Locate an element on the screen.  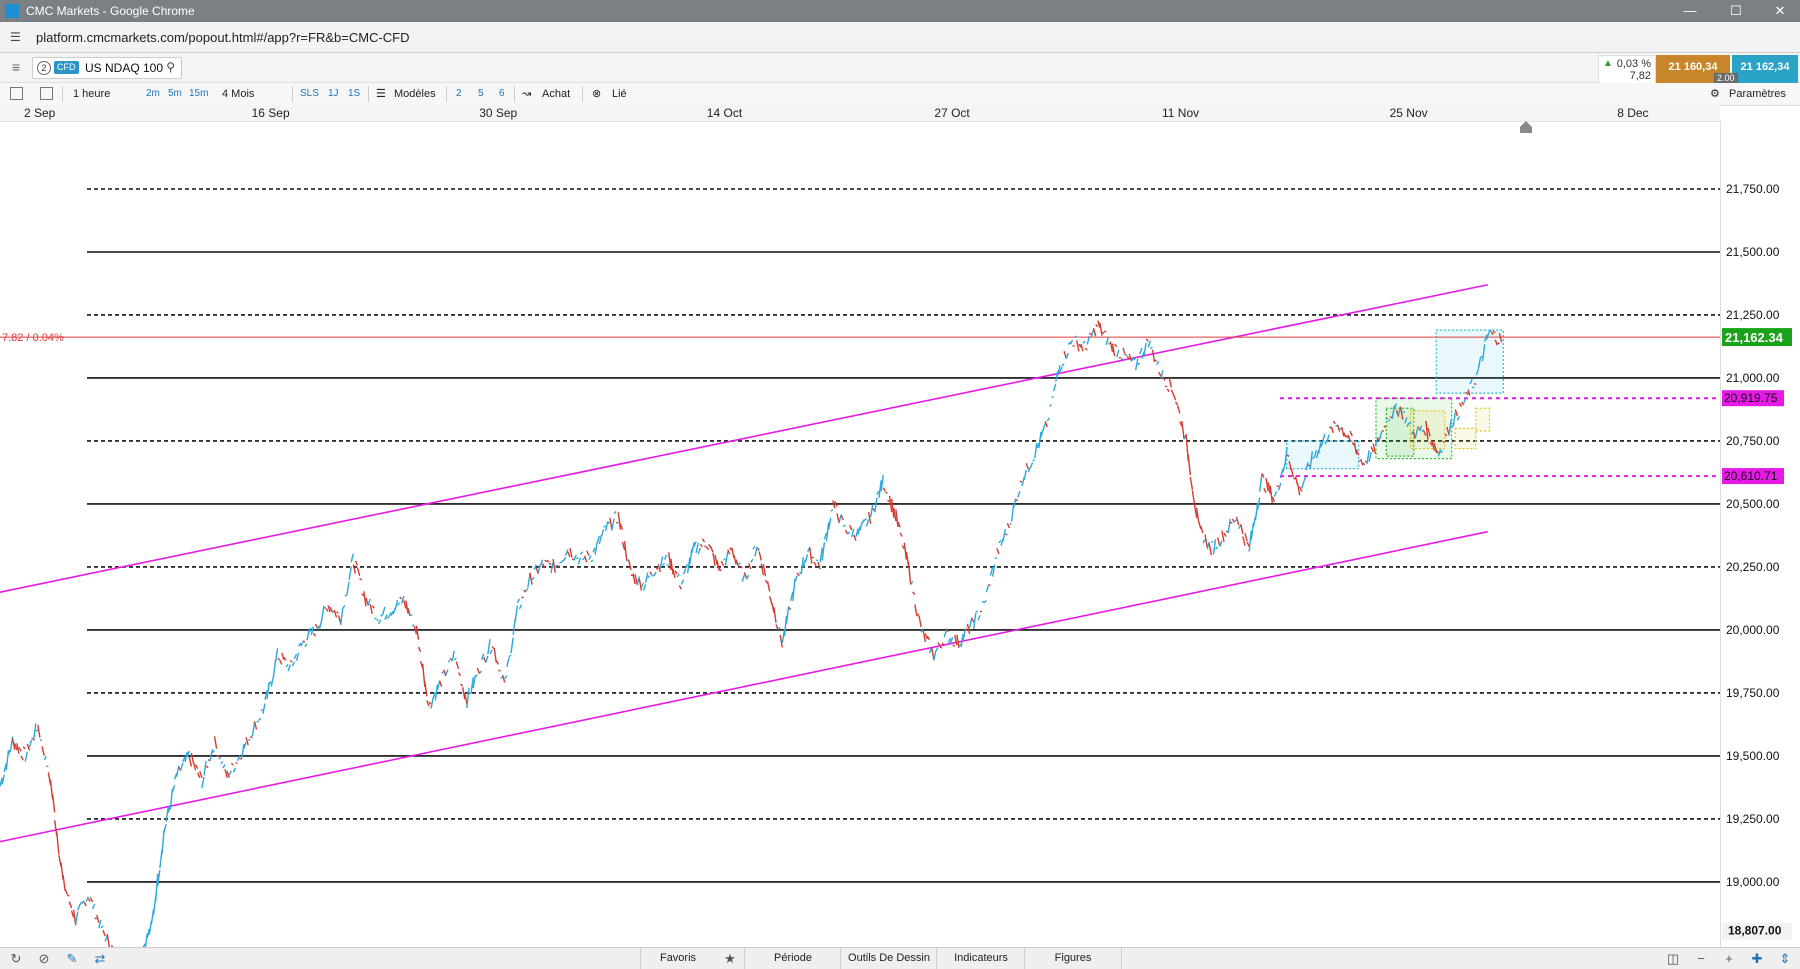
instrument-selector: 2 CFD US NDAQ 100 ⚲ is located at coordinates (107, 68).